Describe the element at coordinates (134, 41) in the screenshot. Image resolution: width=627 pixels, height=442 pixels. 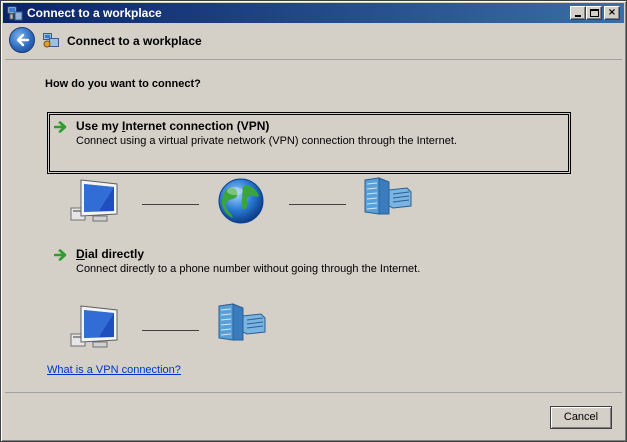
I see `wizard-title: Connect to a workplace` at that location.